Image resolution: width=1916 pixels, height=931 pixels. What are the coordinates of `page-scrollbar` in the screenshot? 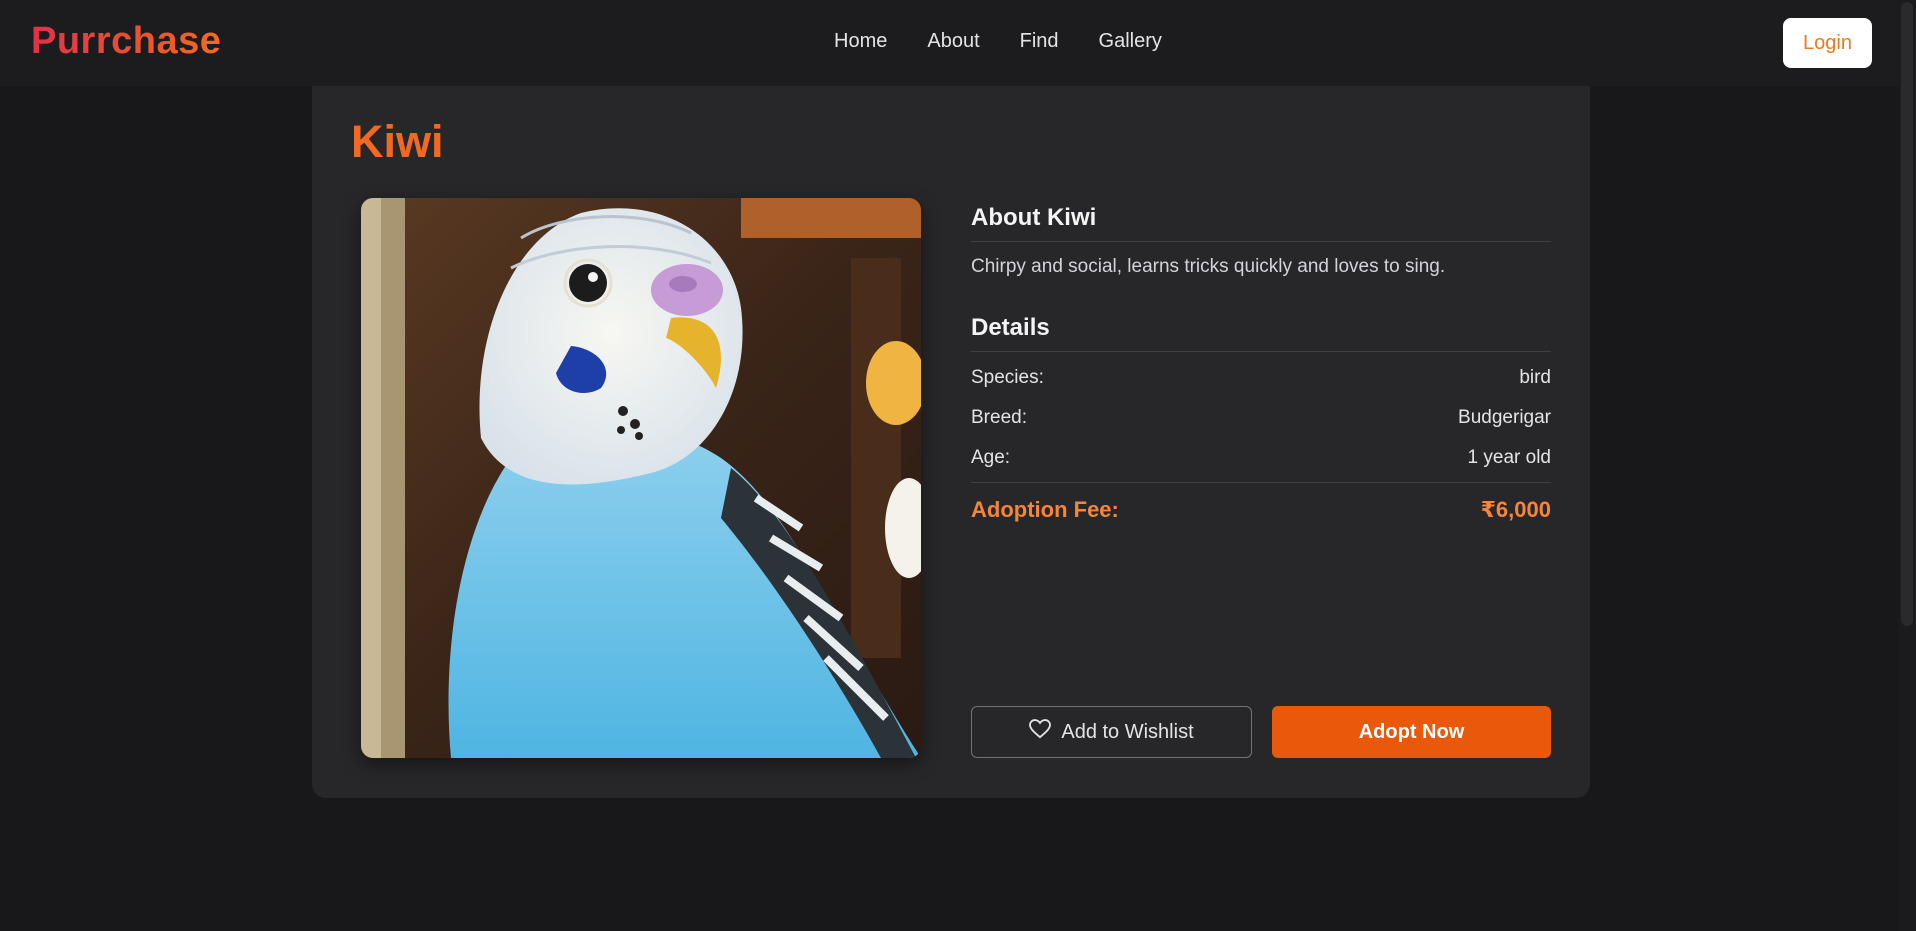 It's located at (1907, 465).